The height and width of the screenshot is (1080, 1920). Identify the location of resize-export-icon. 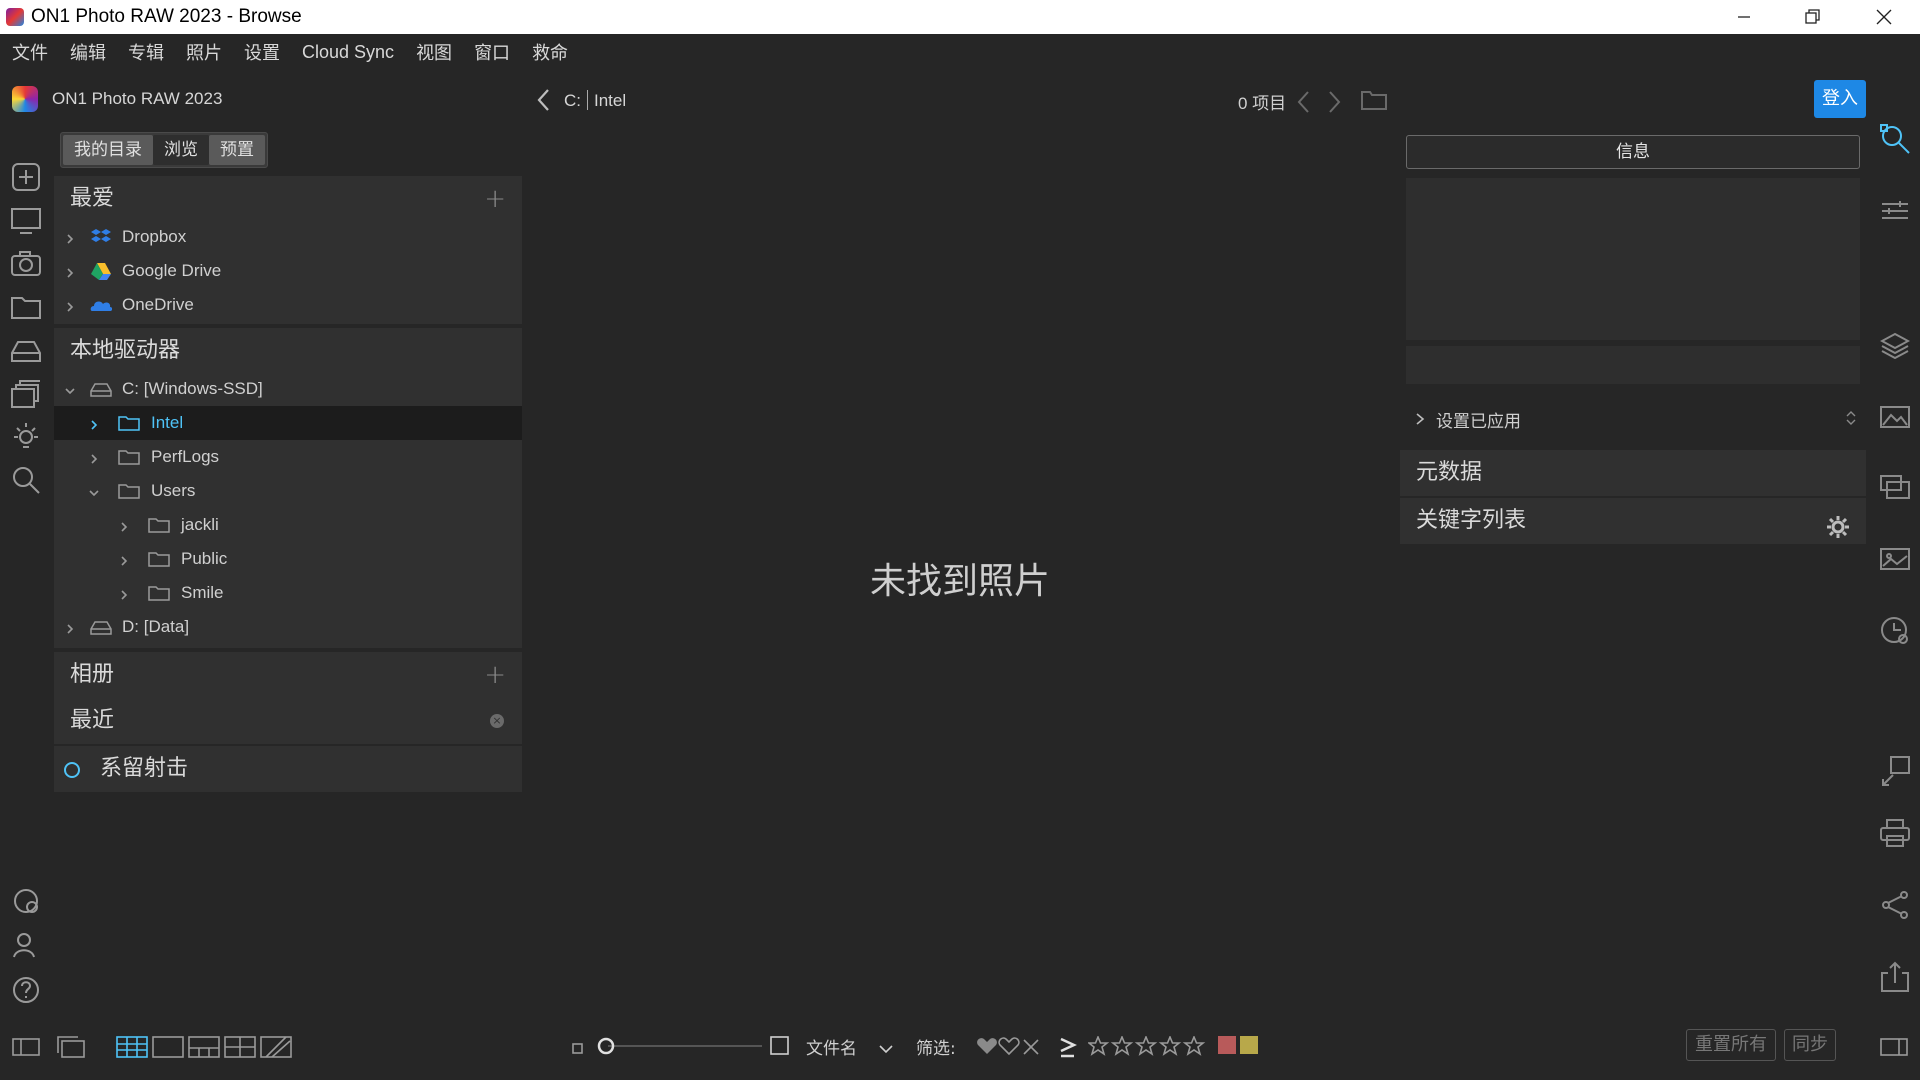
(1895, 771).